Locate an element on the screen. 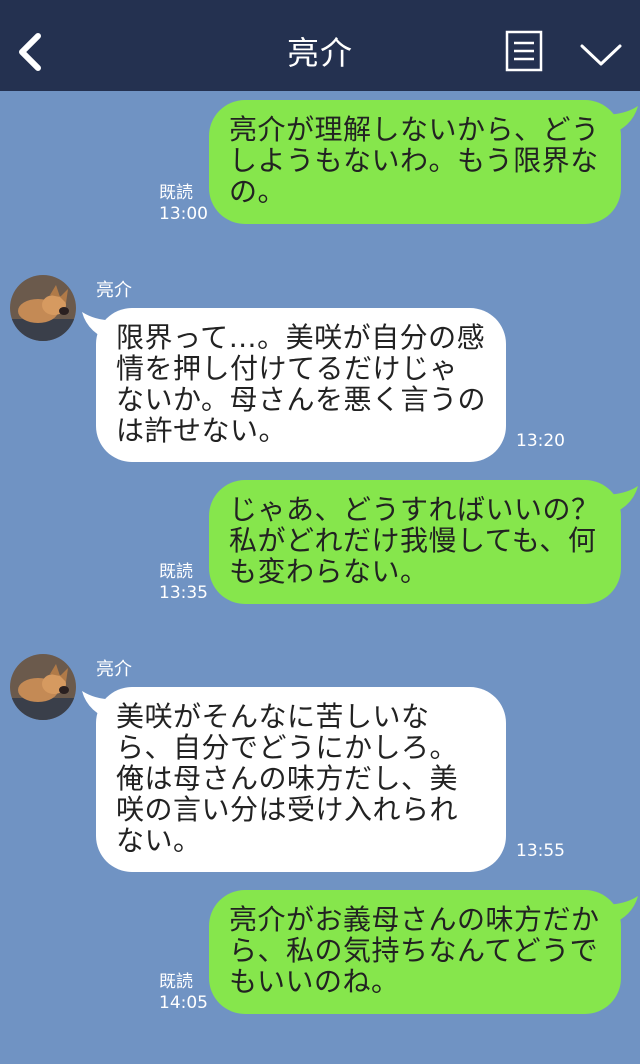 Image resolution: width=640 pixels, height=1064 pixels. message-time: 13:00 is located at coordinates (183, 214).